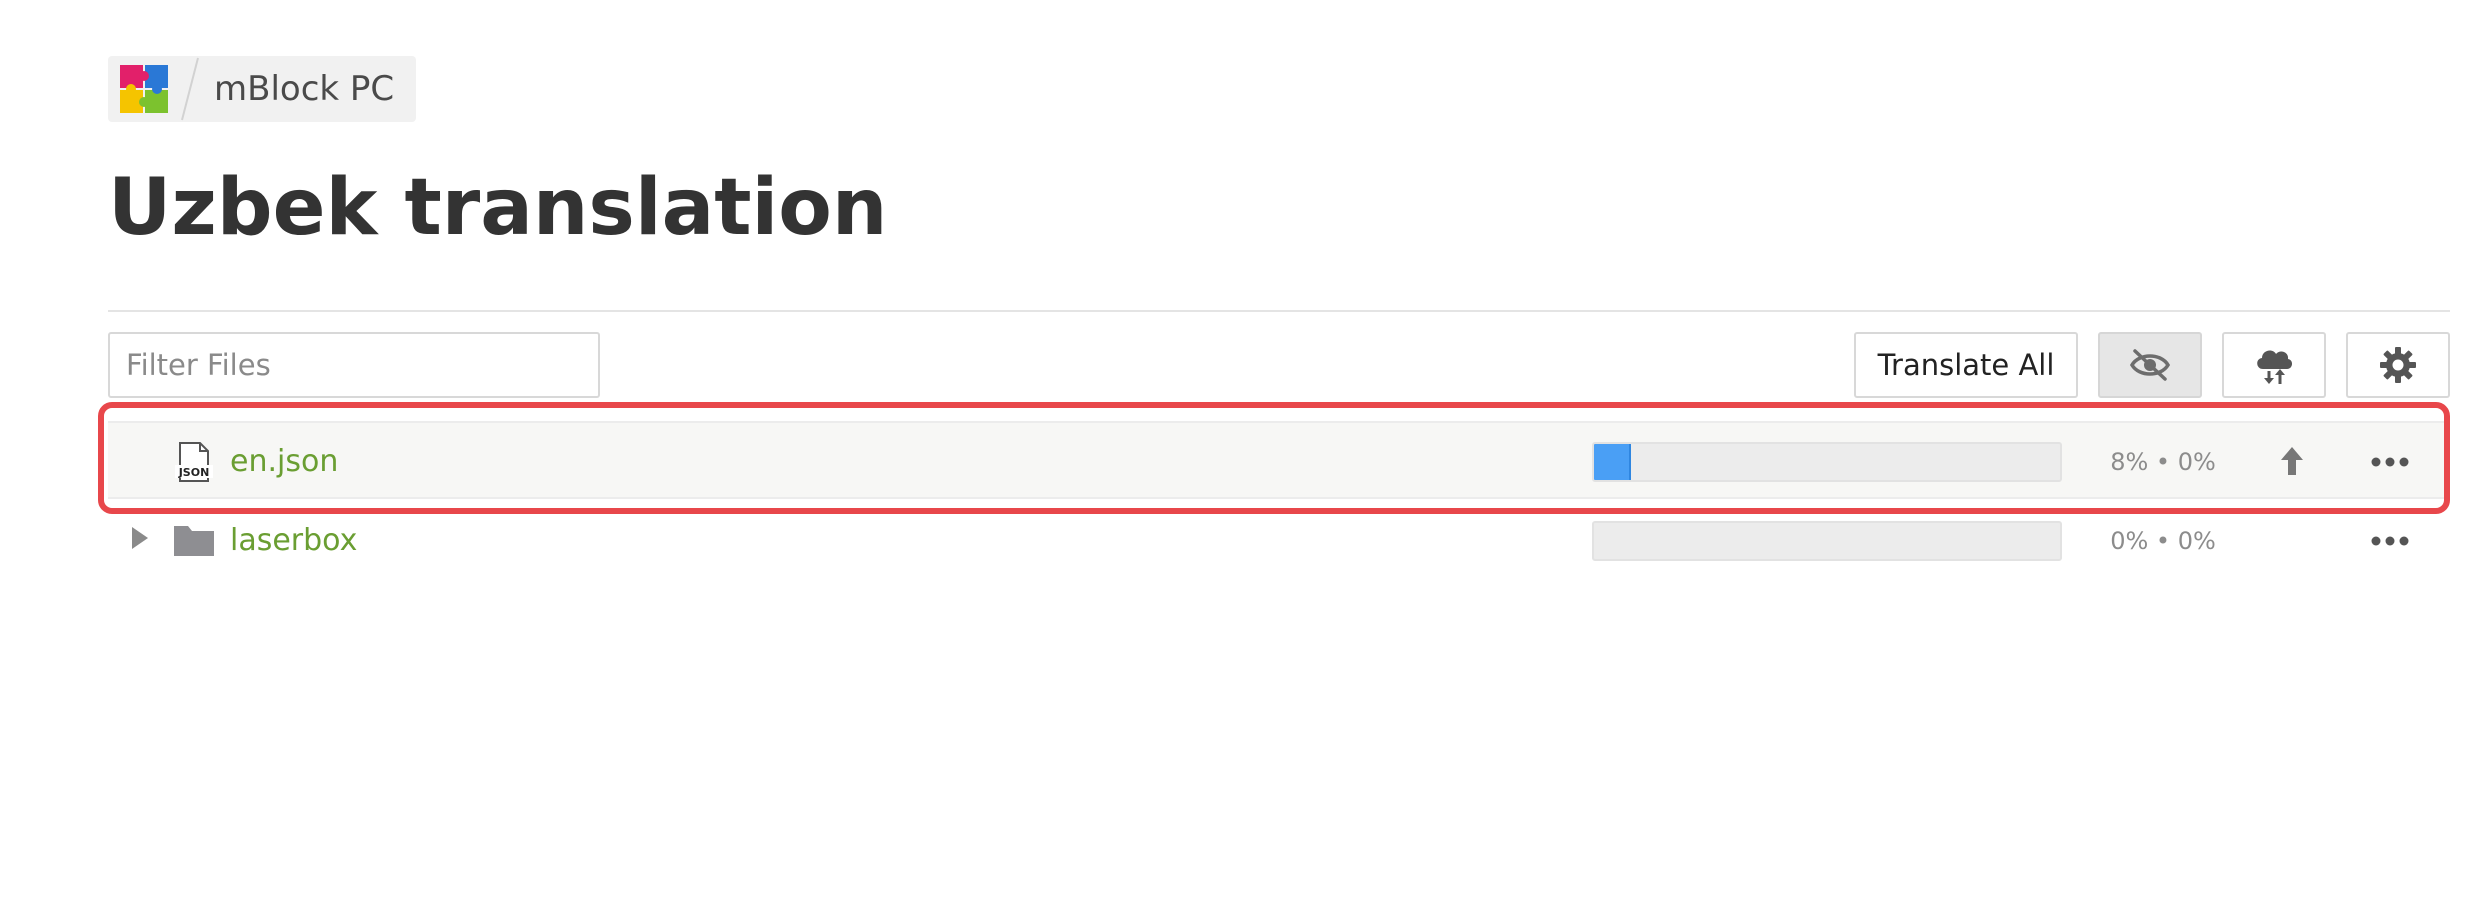  What do you see at coordinates (1613, 462) in the screenshot?
I see `progress-fill` at bounding box center [1613, 462].